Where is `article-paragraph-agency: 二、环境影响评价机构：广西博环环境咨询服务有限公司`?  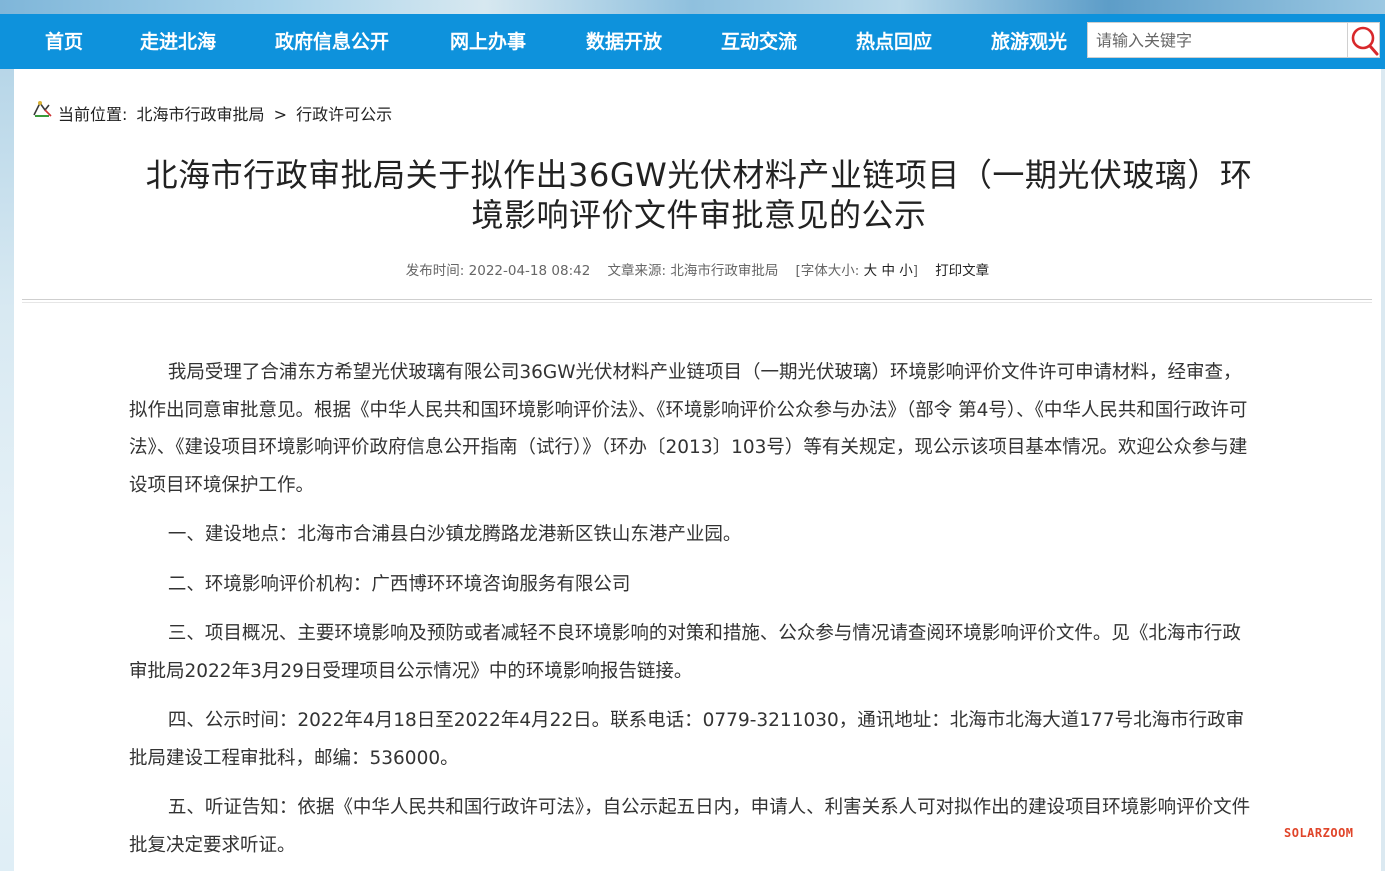 article-paragraph-agency: 二、环境影响评价机构：广西博环环境咨询服务有限公司 is located at coordinates (399, 584).